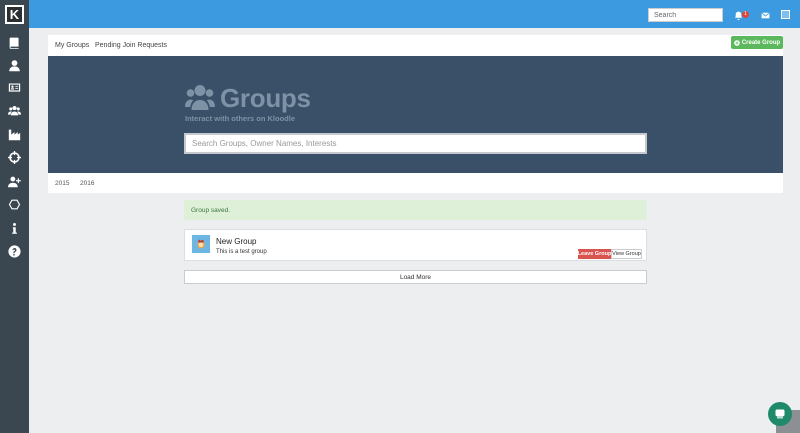 The image size is (800, 433). What do you see at coordinates (62, 183) in the screenshot?
I see `year-filter-2015: 2015` at bounding box center [62, 183].